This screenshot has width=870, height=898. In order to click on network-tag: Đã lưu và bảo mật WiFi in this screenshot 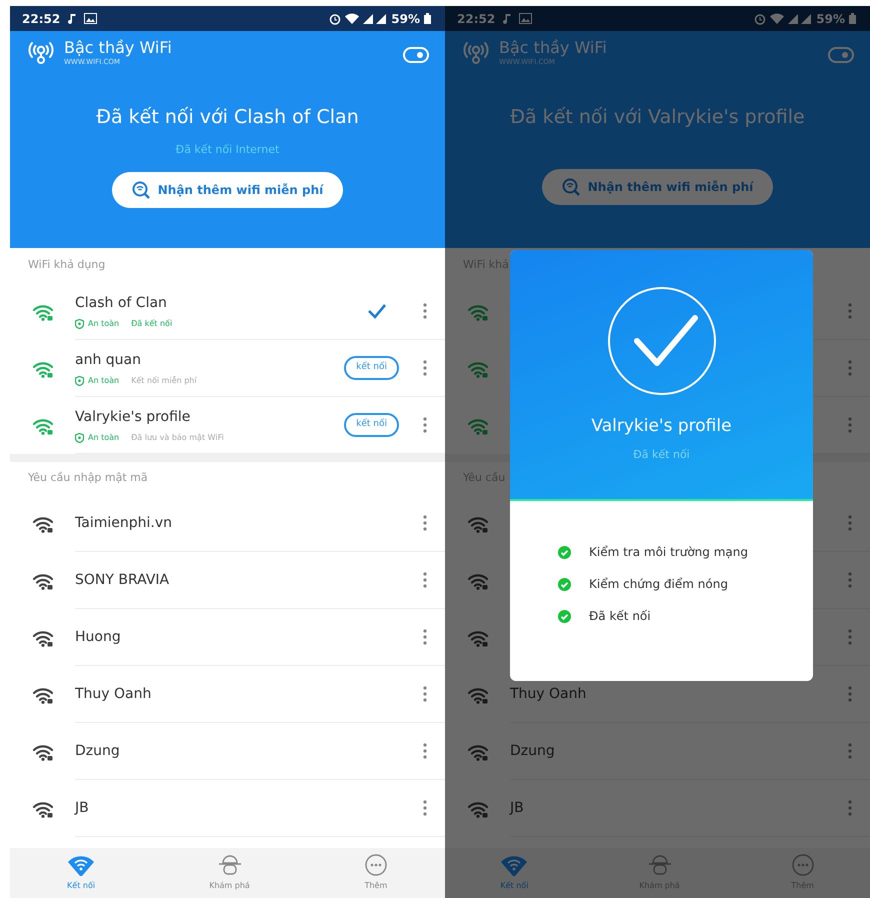, I will do `click(177, 438)`.